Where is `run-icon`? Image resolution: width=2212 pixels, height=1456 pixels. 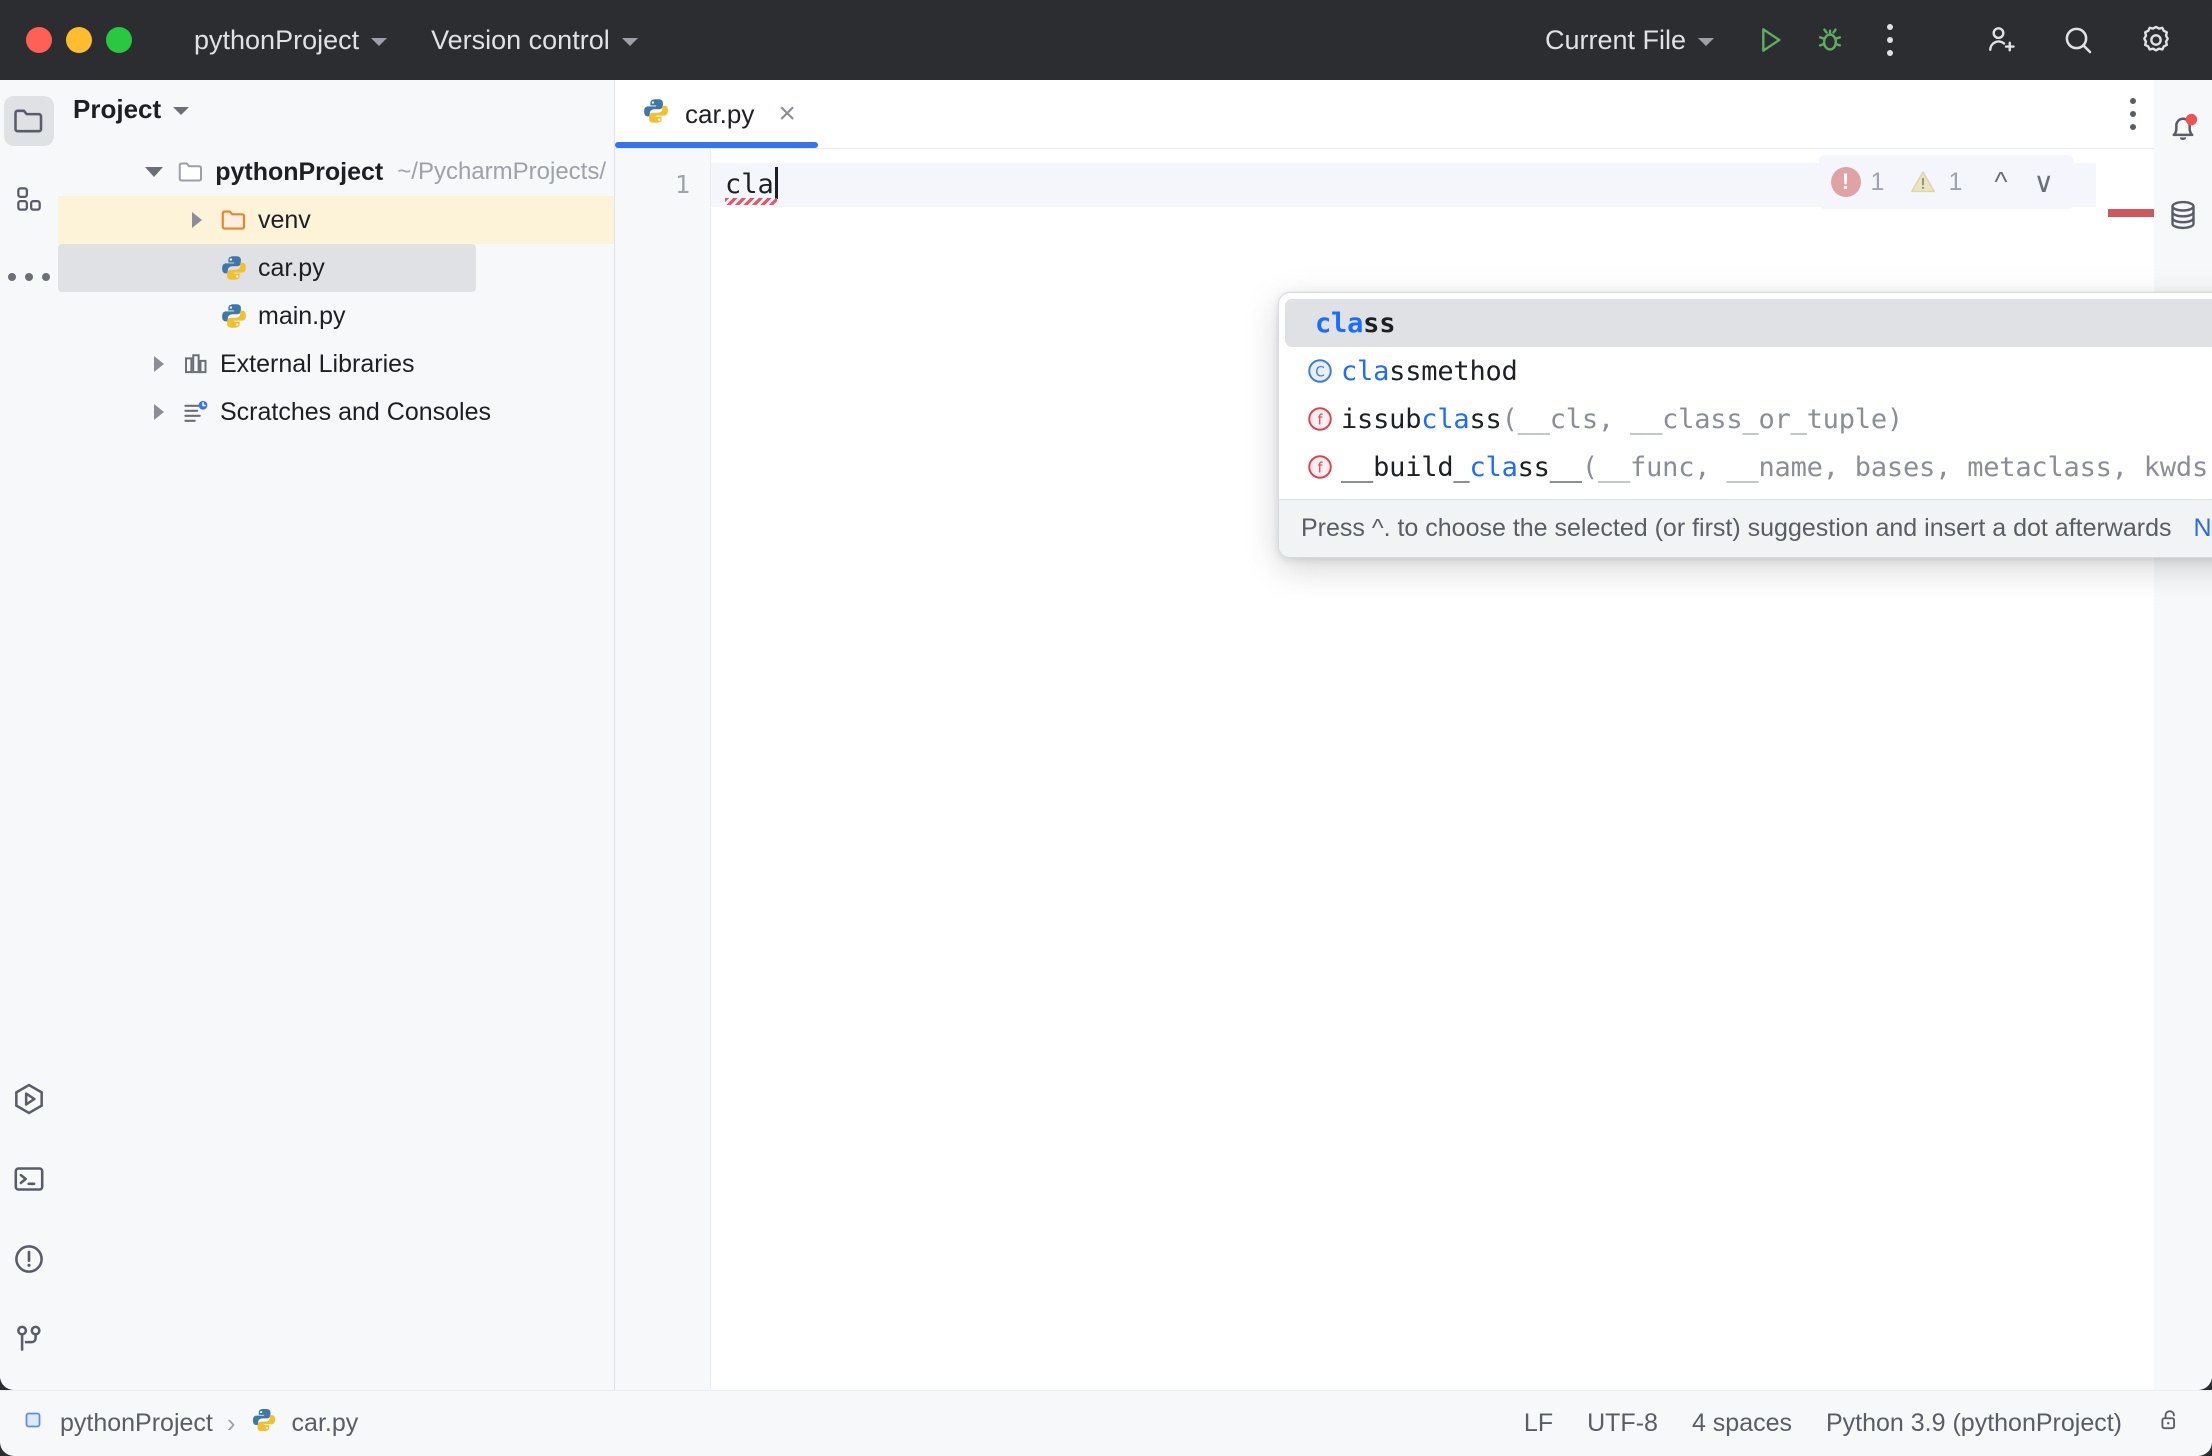 run-icon is located at coordinates (1771, 40).